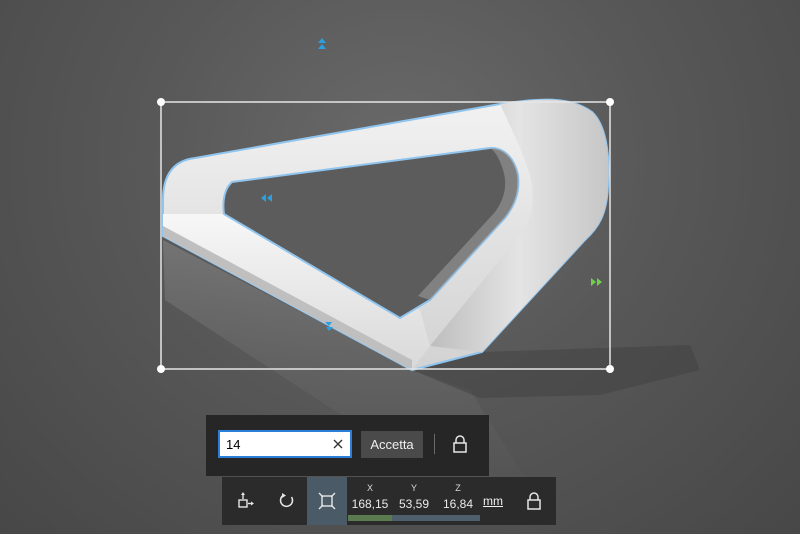 The height and width of the screenshot is (534, 800). What do you see at coordinates (161, 369) in the screenshot?
I see `corner-handle-bottom-left` at bounding box center [161, 369].